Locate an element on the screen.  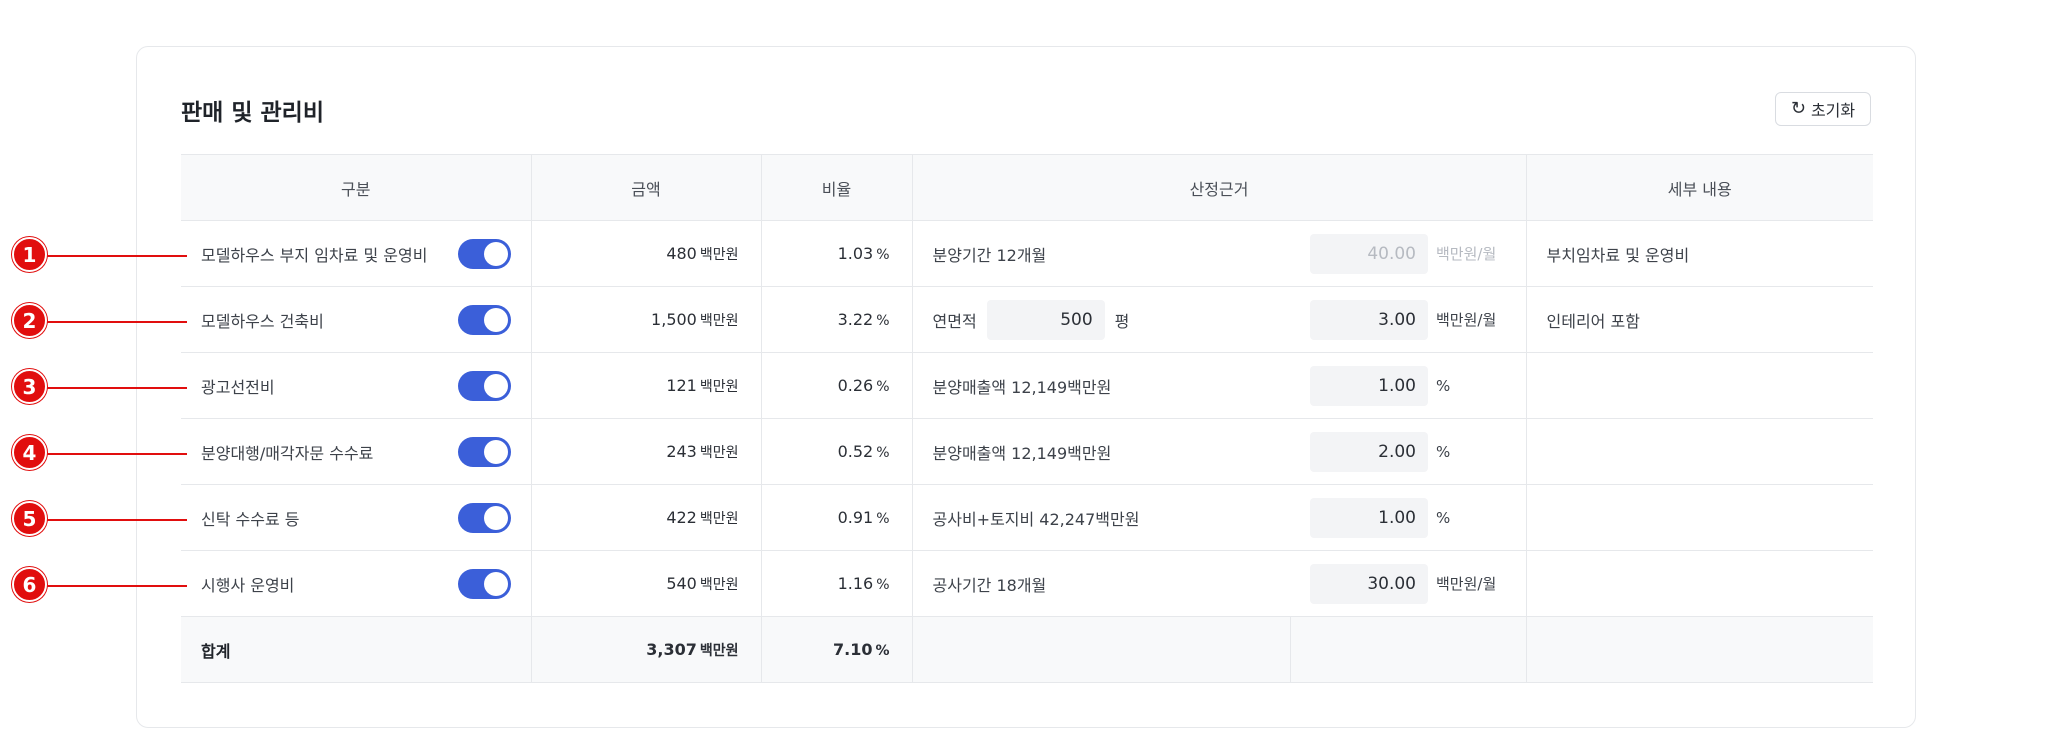
reset-label: 초기화 is located at coordinates (1833, 110).